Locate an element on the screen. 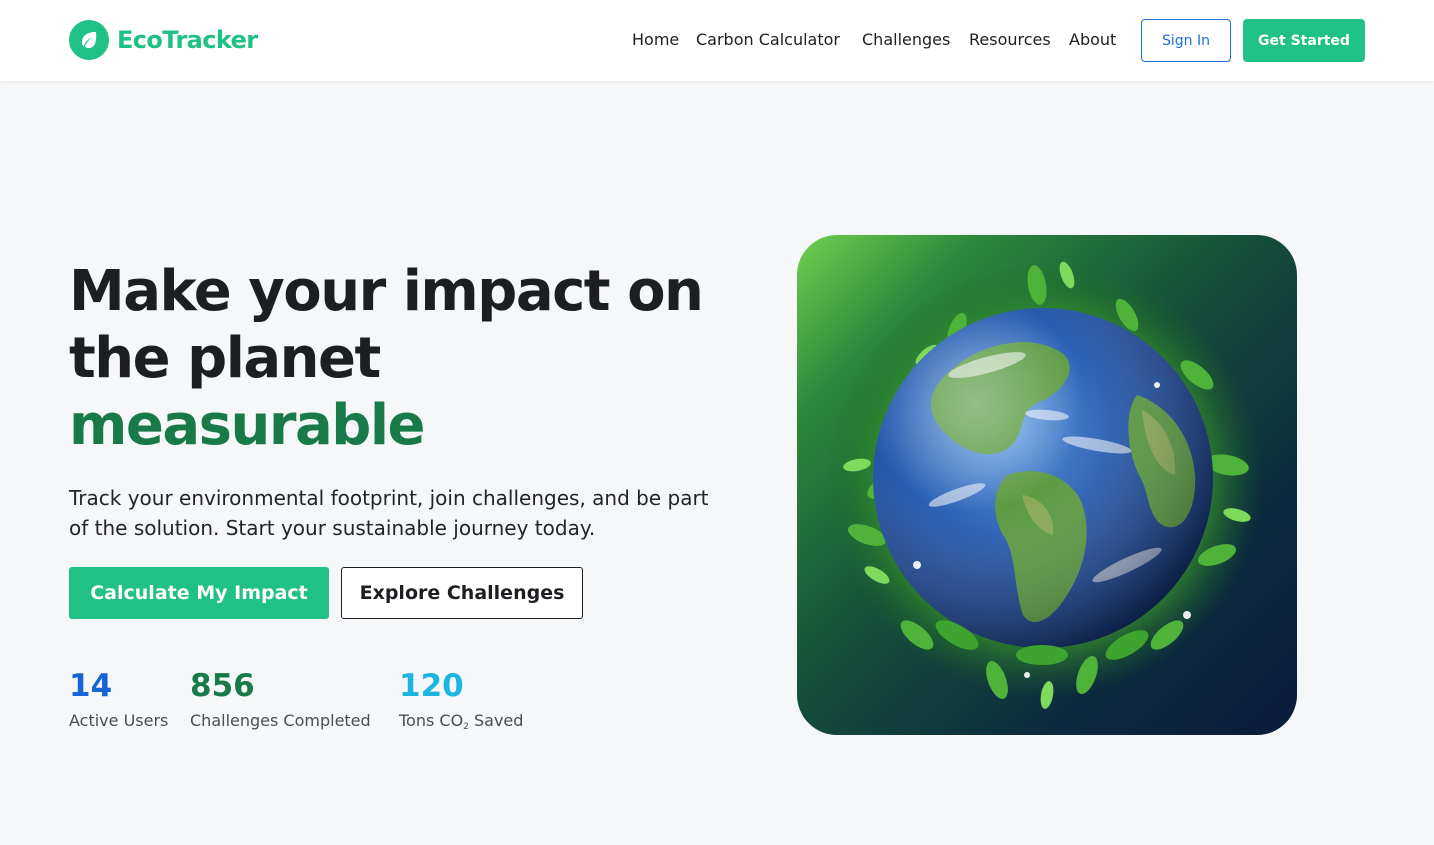  stat-active-users-value: 14 is located at coordinates (91, 686).